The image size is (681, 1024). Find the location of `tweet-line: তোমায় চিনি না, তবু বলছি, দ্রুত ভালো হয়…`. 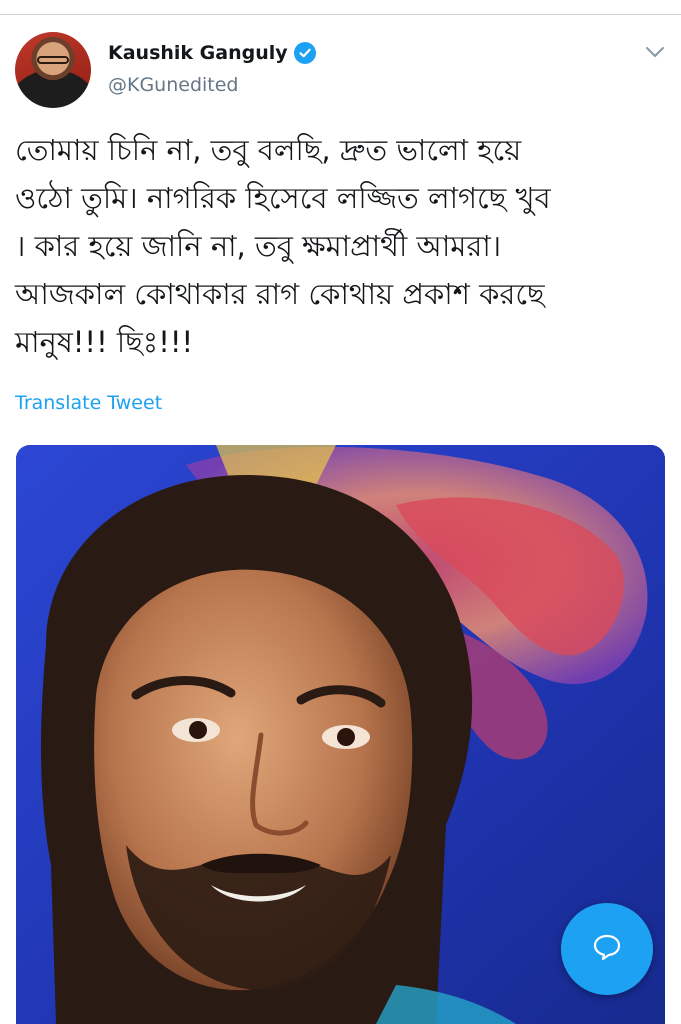

tweet-line: তোমায় চিনি না, তবু বলছি, দ্রুত ভালো হয়… is located at coordinates (268, 150).